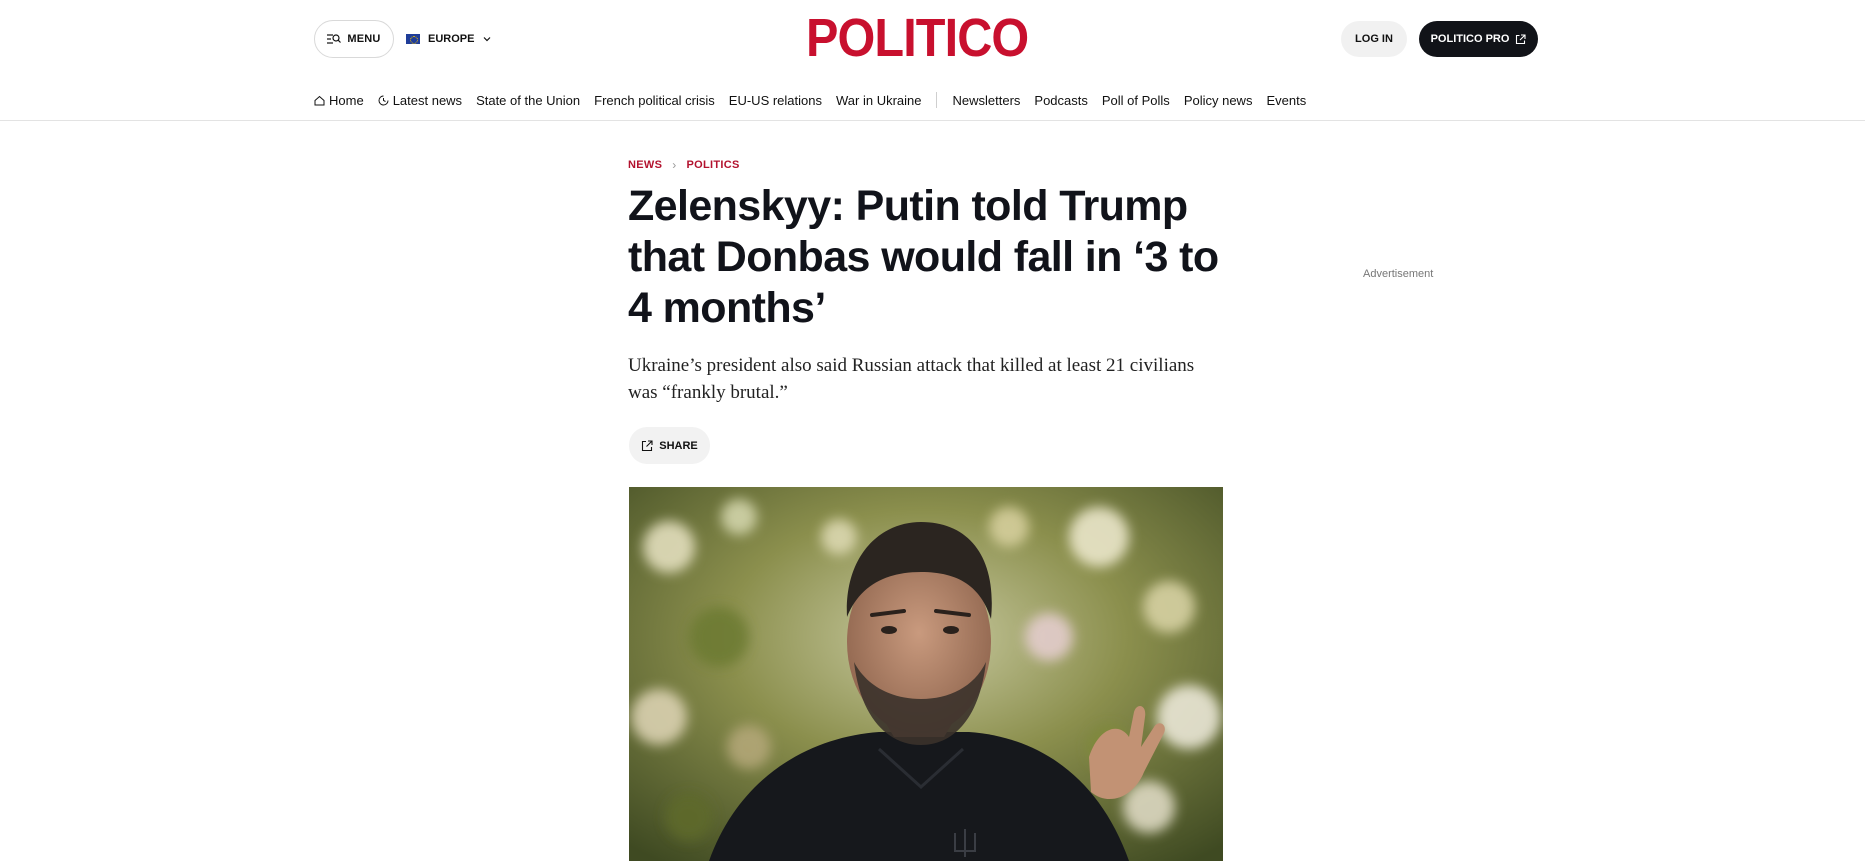 The image size is (1865, 861). I want to click on nav-item-events: Events, so click(1286, 100).